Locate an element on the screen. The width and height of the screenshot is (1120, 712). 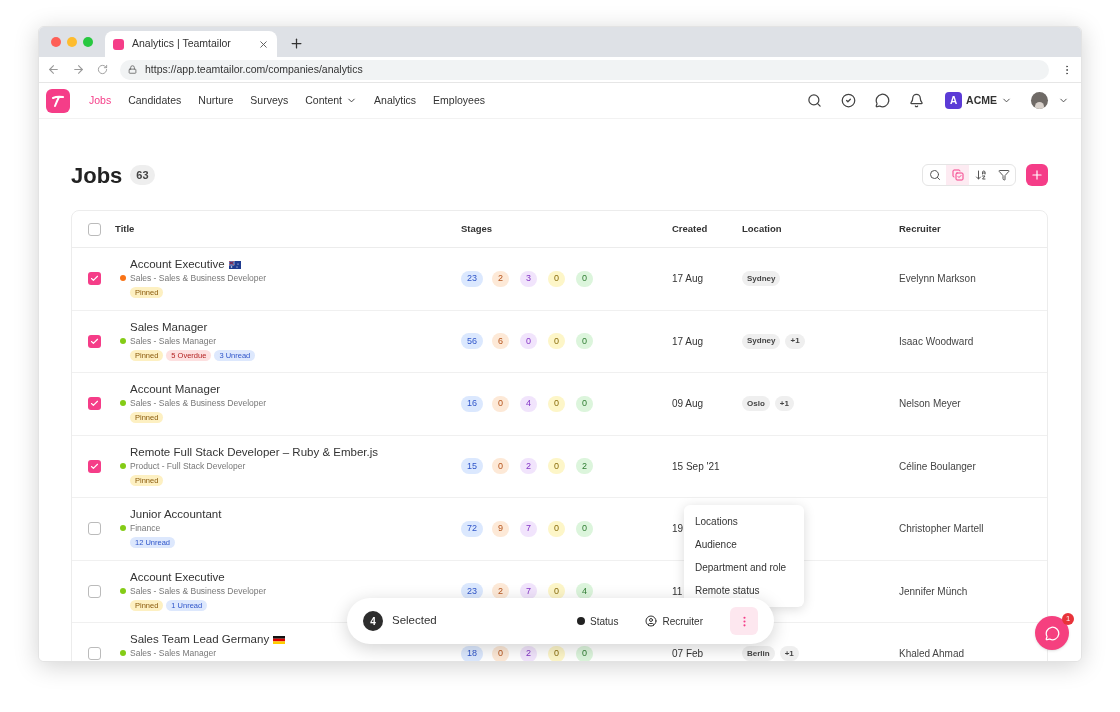
menu-item: Department and role is located at coordinates (744, 567).